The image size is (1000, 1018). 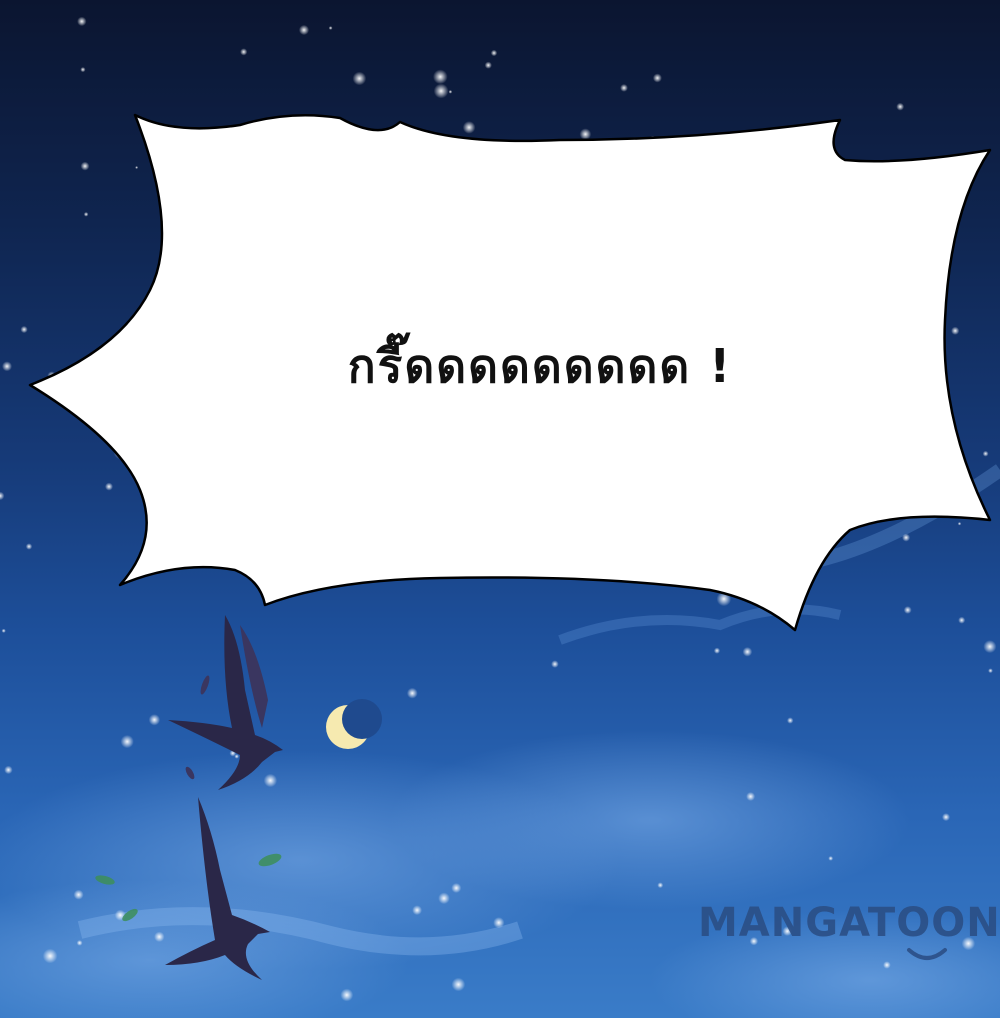 I want to click on watermark-logo: MANGATOON, so click(x=849, y=923).